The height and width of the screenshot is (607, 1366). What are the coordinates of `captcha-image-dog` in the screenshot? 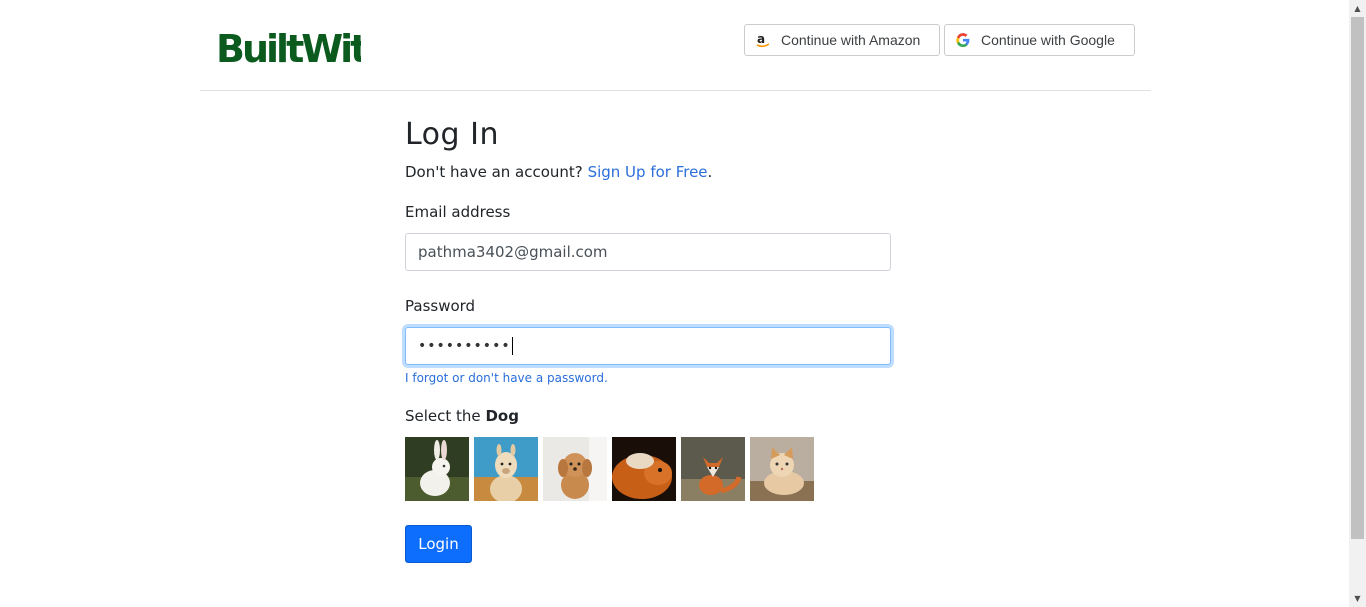 It's located at (575, 469).